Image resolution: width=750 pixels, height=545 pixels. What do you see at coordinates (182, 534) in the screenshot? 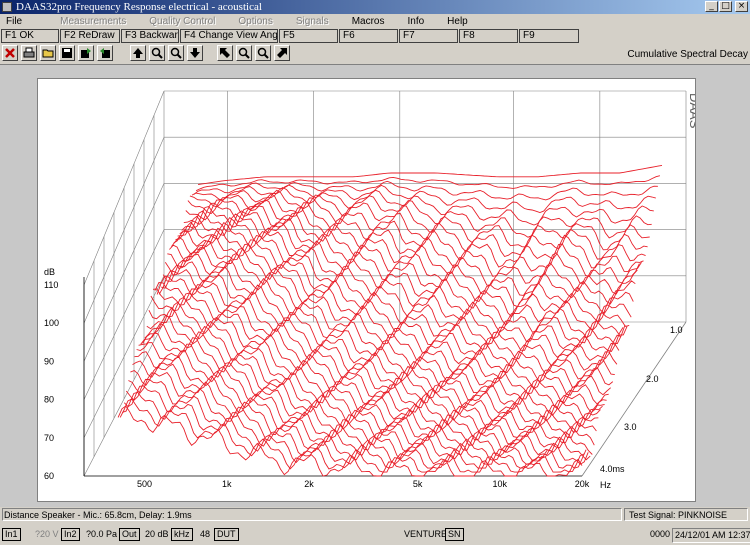
I see `khz-button: kHz` at bounding box center [182, 534].